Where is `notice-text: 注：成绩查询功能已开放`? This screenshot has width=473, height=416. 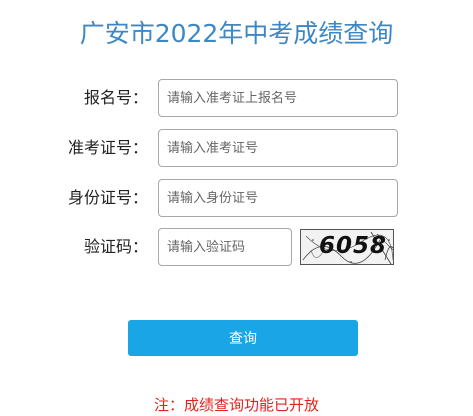 notice-text: 注：成绩查询功能已开放 is located at coordinates (236, 405).